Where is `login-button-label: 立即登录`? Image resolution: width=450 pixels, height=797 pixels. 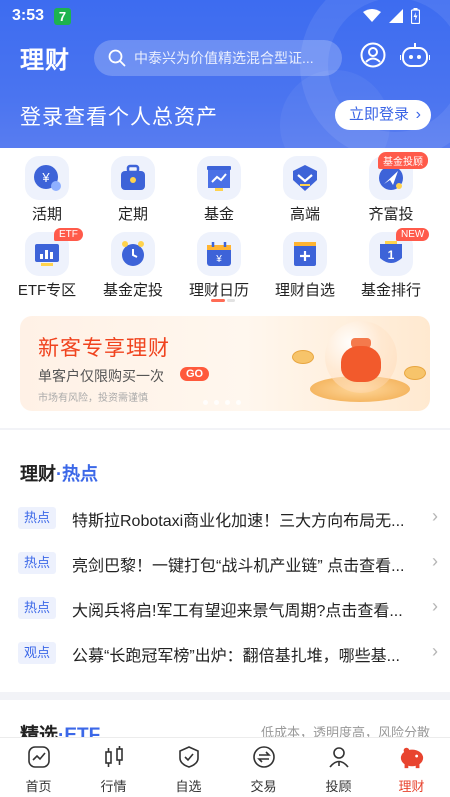 login-button-label: 立即登录 is located at coordinates (379, 114).